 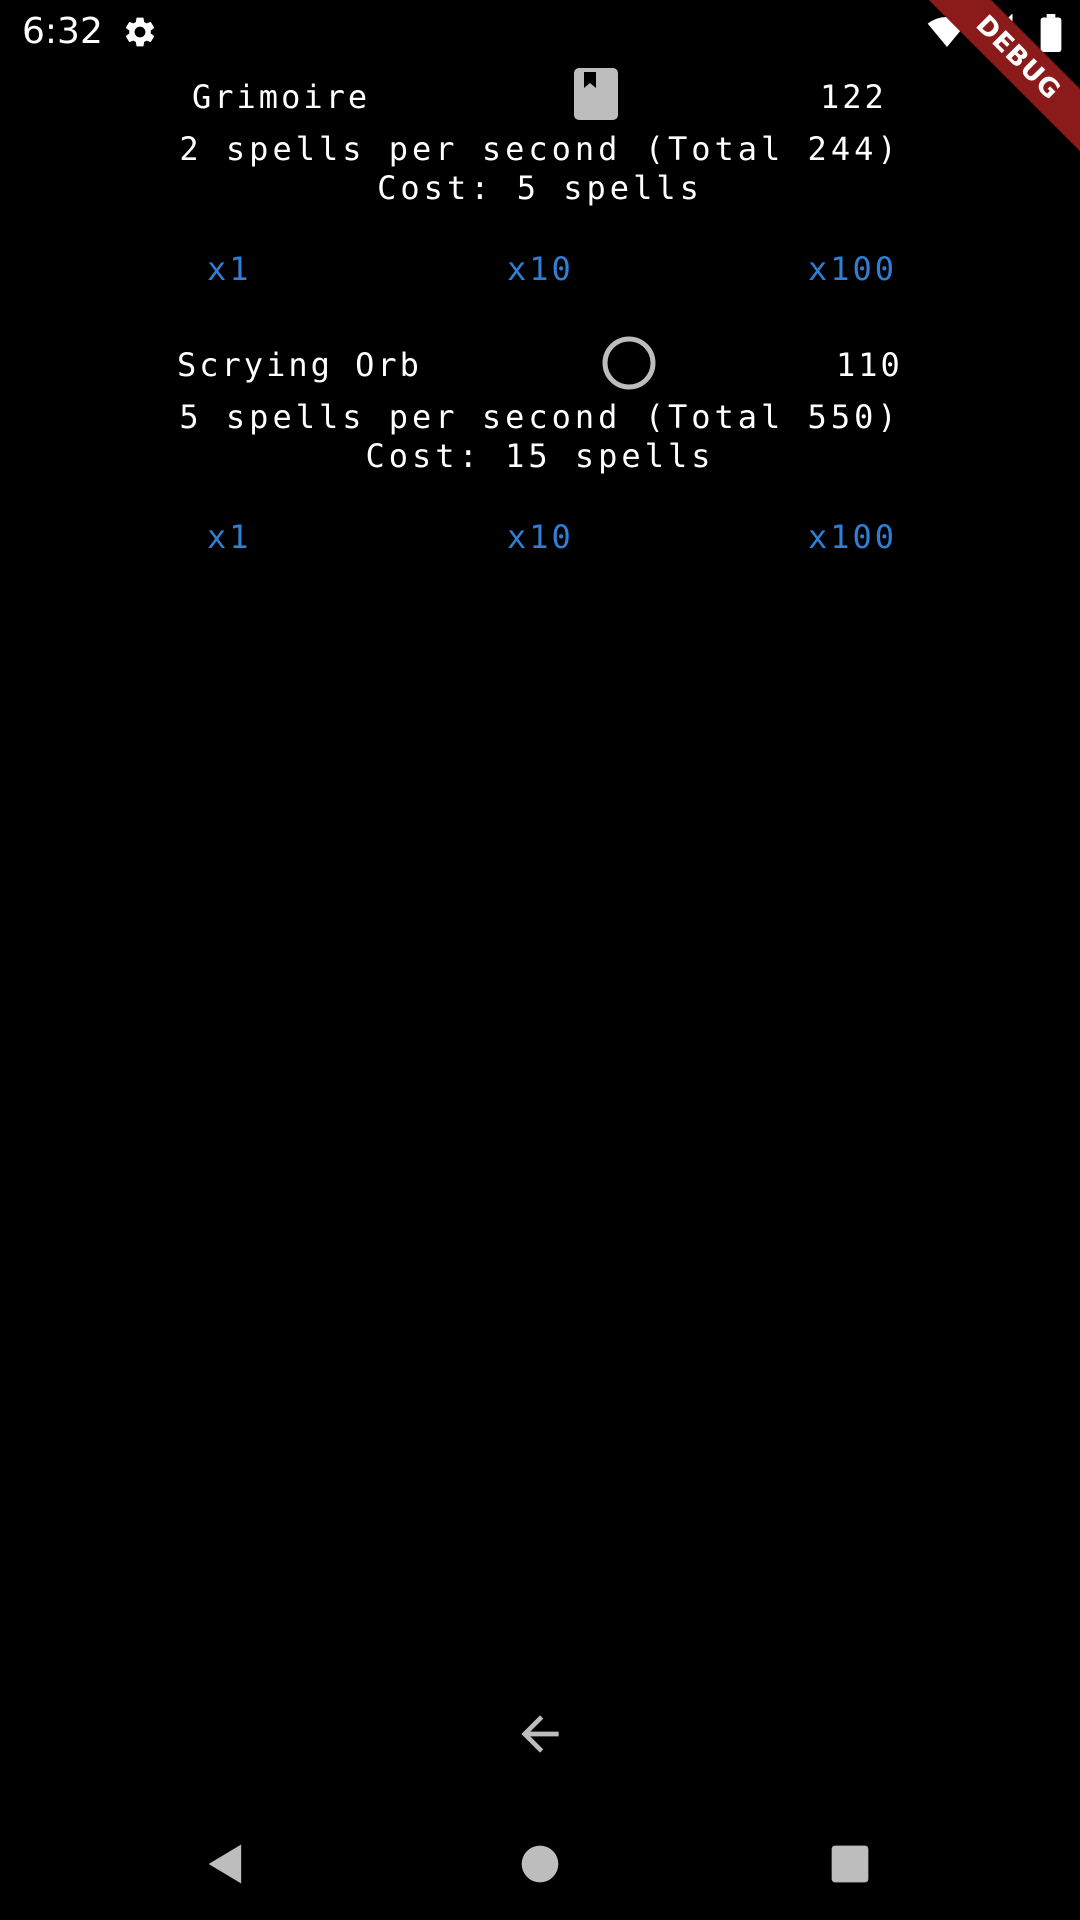 I want to click on signal-icon, so click(x=995, y=31).